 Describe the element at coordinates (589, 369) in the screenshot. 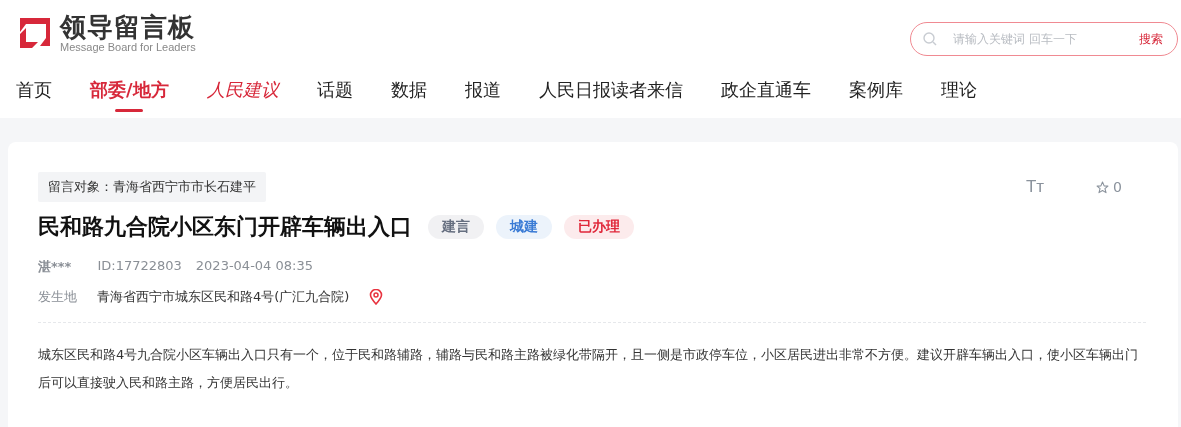

I see `message-body: 城东区民和路4号九合院小区车辆出入口只有一个，位于民和路辅路，辅路与民和路主路被绿化带隔开，且一侧是市政停车位，小区居民进出非常不方便。建议开辟车辆出入口，使小区车辆出门后可以直接驶入民和路主路，方便居民出行。` at that location.